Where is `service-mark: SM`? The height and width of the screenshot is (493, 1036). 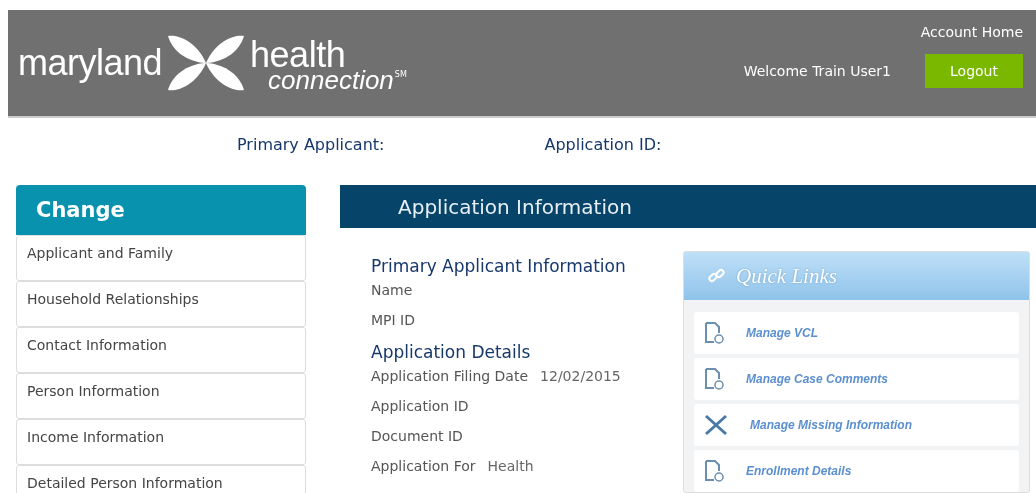
service-mark: SM is located at coordinates (400, 75).